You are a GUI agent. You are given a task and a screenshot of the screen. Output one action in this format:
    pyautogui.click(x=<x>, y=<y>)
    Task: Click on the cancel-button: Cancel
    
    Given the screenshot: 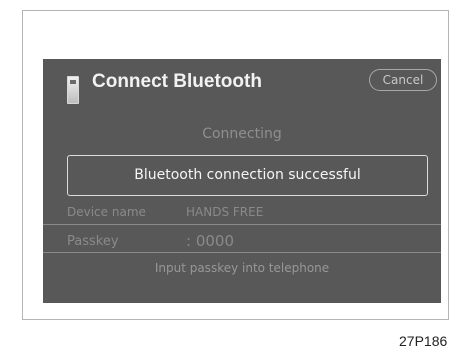 What is the action you would take?
    pyautogui.click(x=403, y=80)
    